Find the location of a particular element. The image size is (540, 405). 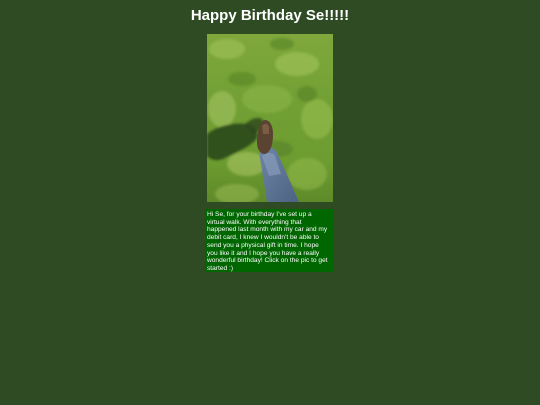

walking-on-grass-photo is located at coordinates (270, 118).